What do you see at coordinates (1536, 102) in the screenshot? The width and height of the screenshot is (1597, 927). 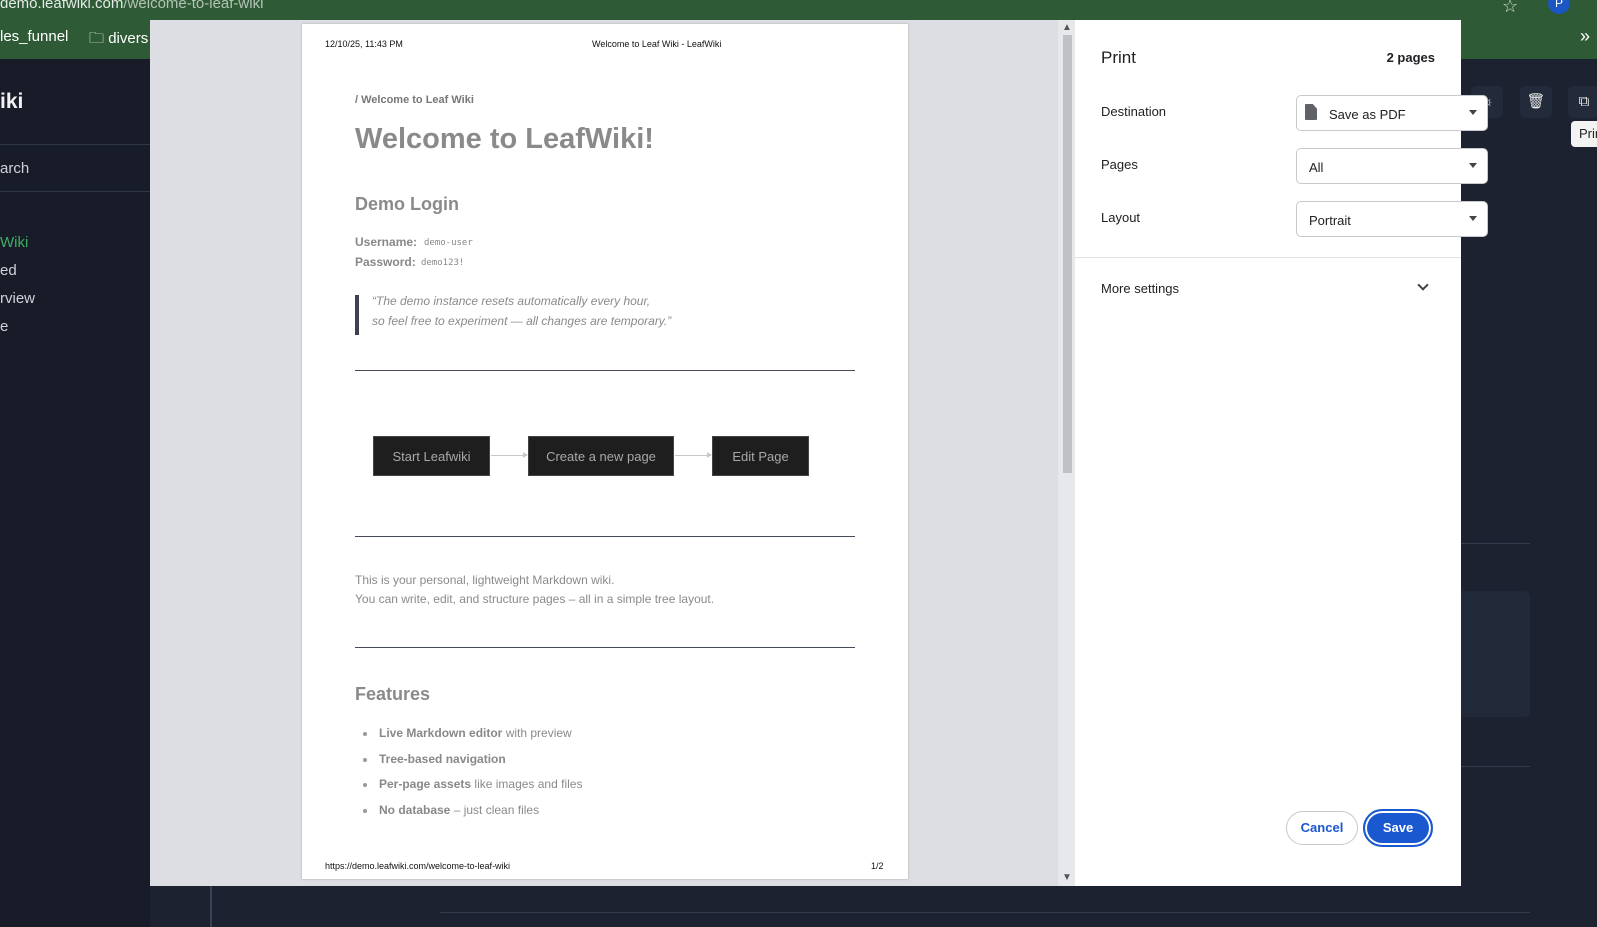 I see `delete-icon: 🗑` at bounding box center [1536, 102].